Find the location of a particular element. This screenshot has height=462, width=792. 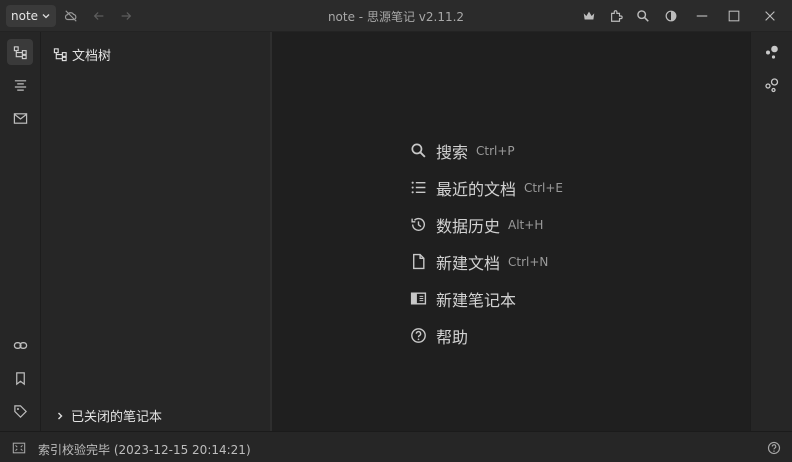

outline-icon is located at coordinates (20, 85).